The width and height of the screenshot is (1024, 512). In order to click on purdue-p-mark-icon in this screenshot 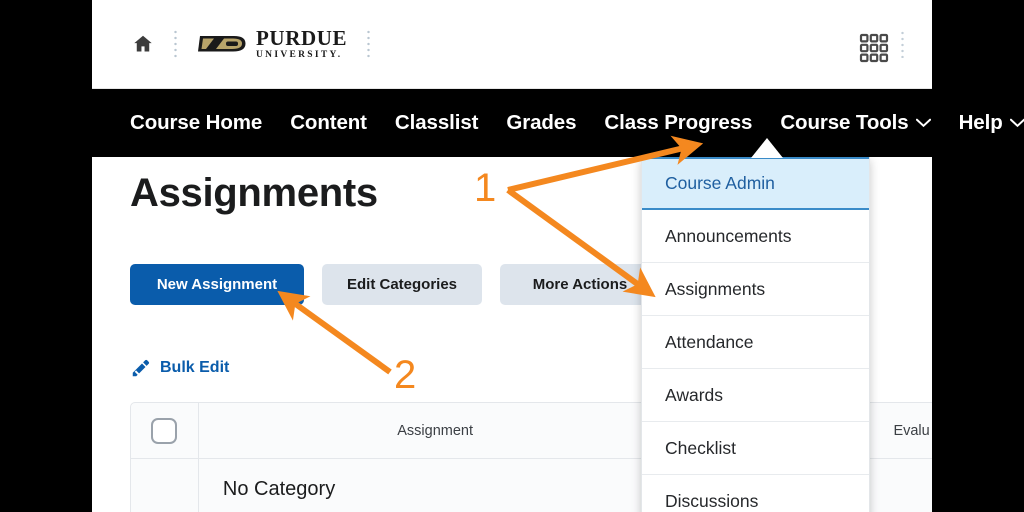, I will do `click(222, 44)`.